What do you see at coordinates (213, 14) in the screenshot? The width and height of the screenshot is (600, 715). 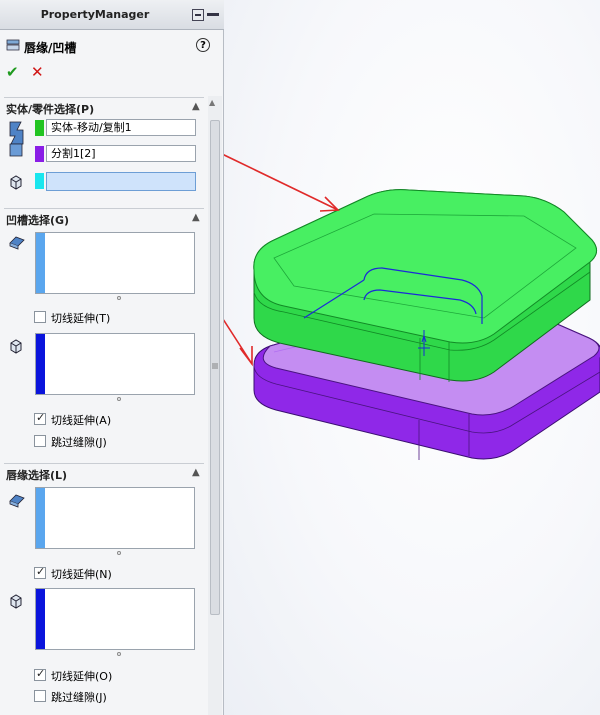 I see `pin-icon` at bounding box center [213, 14].